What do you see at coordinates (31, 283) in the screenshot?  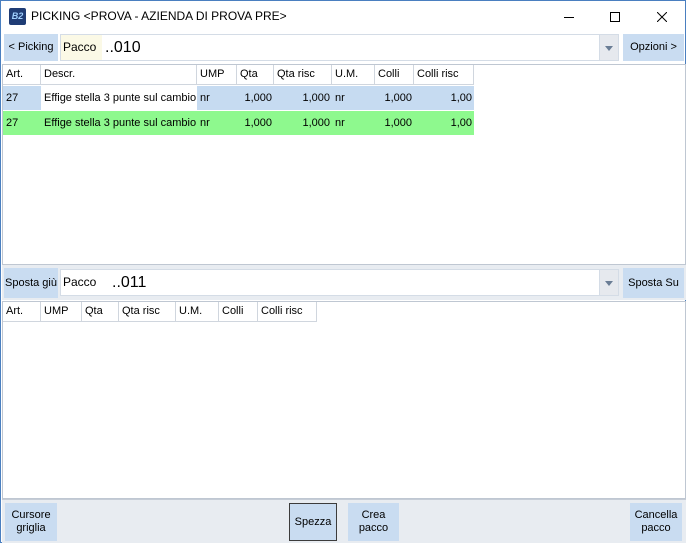 I see `move-down-button: Sposta giù` at bounding box center [31, 283].